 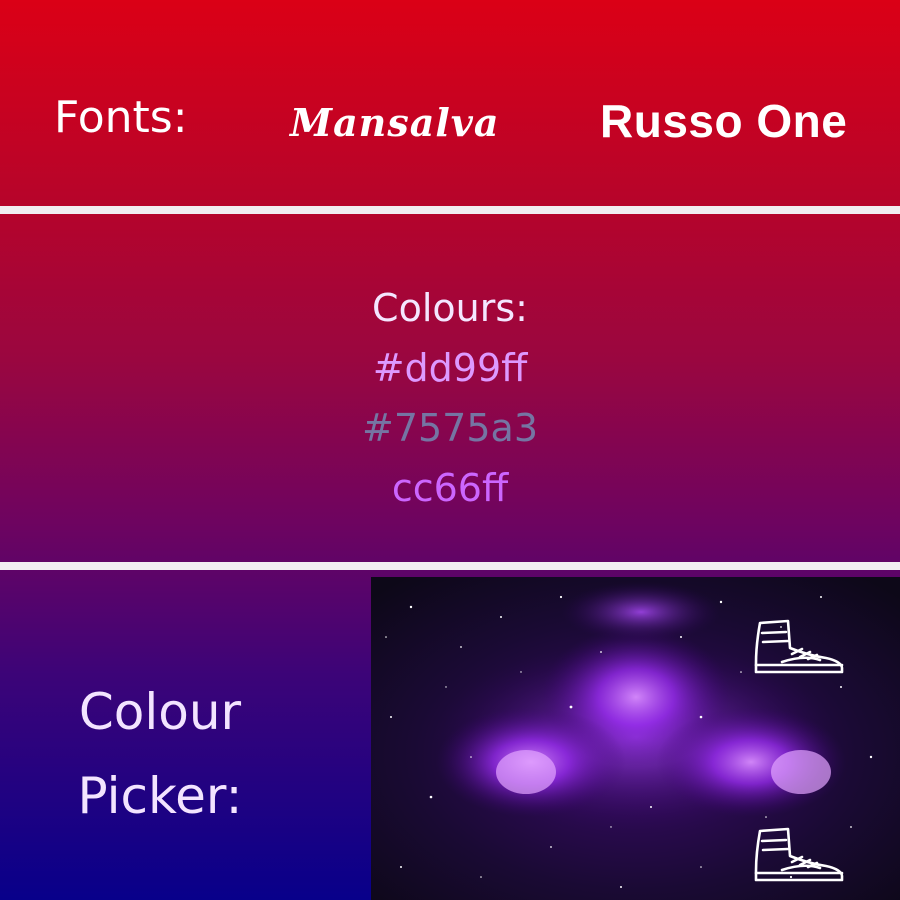 What do you see at coordinates (450, 488) in the screenshot?
I see `colour-swatch-3: cc66ff` at bounding box center [450, 488].